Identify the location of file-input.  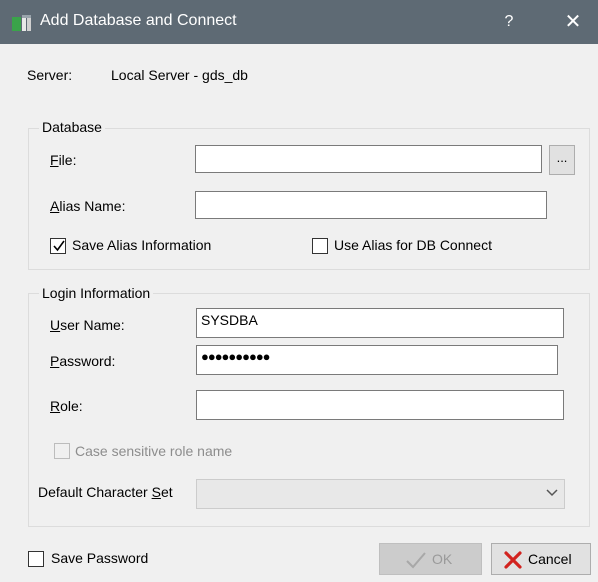
(368, 159).